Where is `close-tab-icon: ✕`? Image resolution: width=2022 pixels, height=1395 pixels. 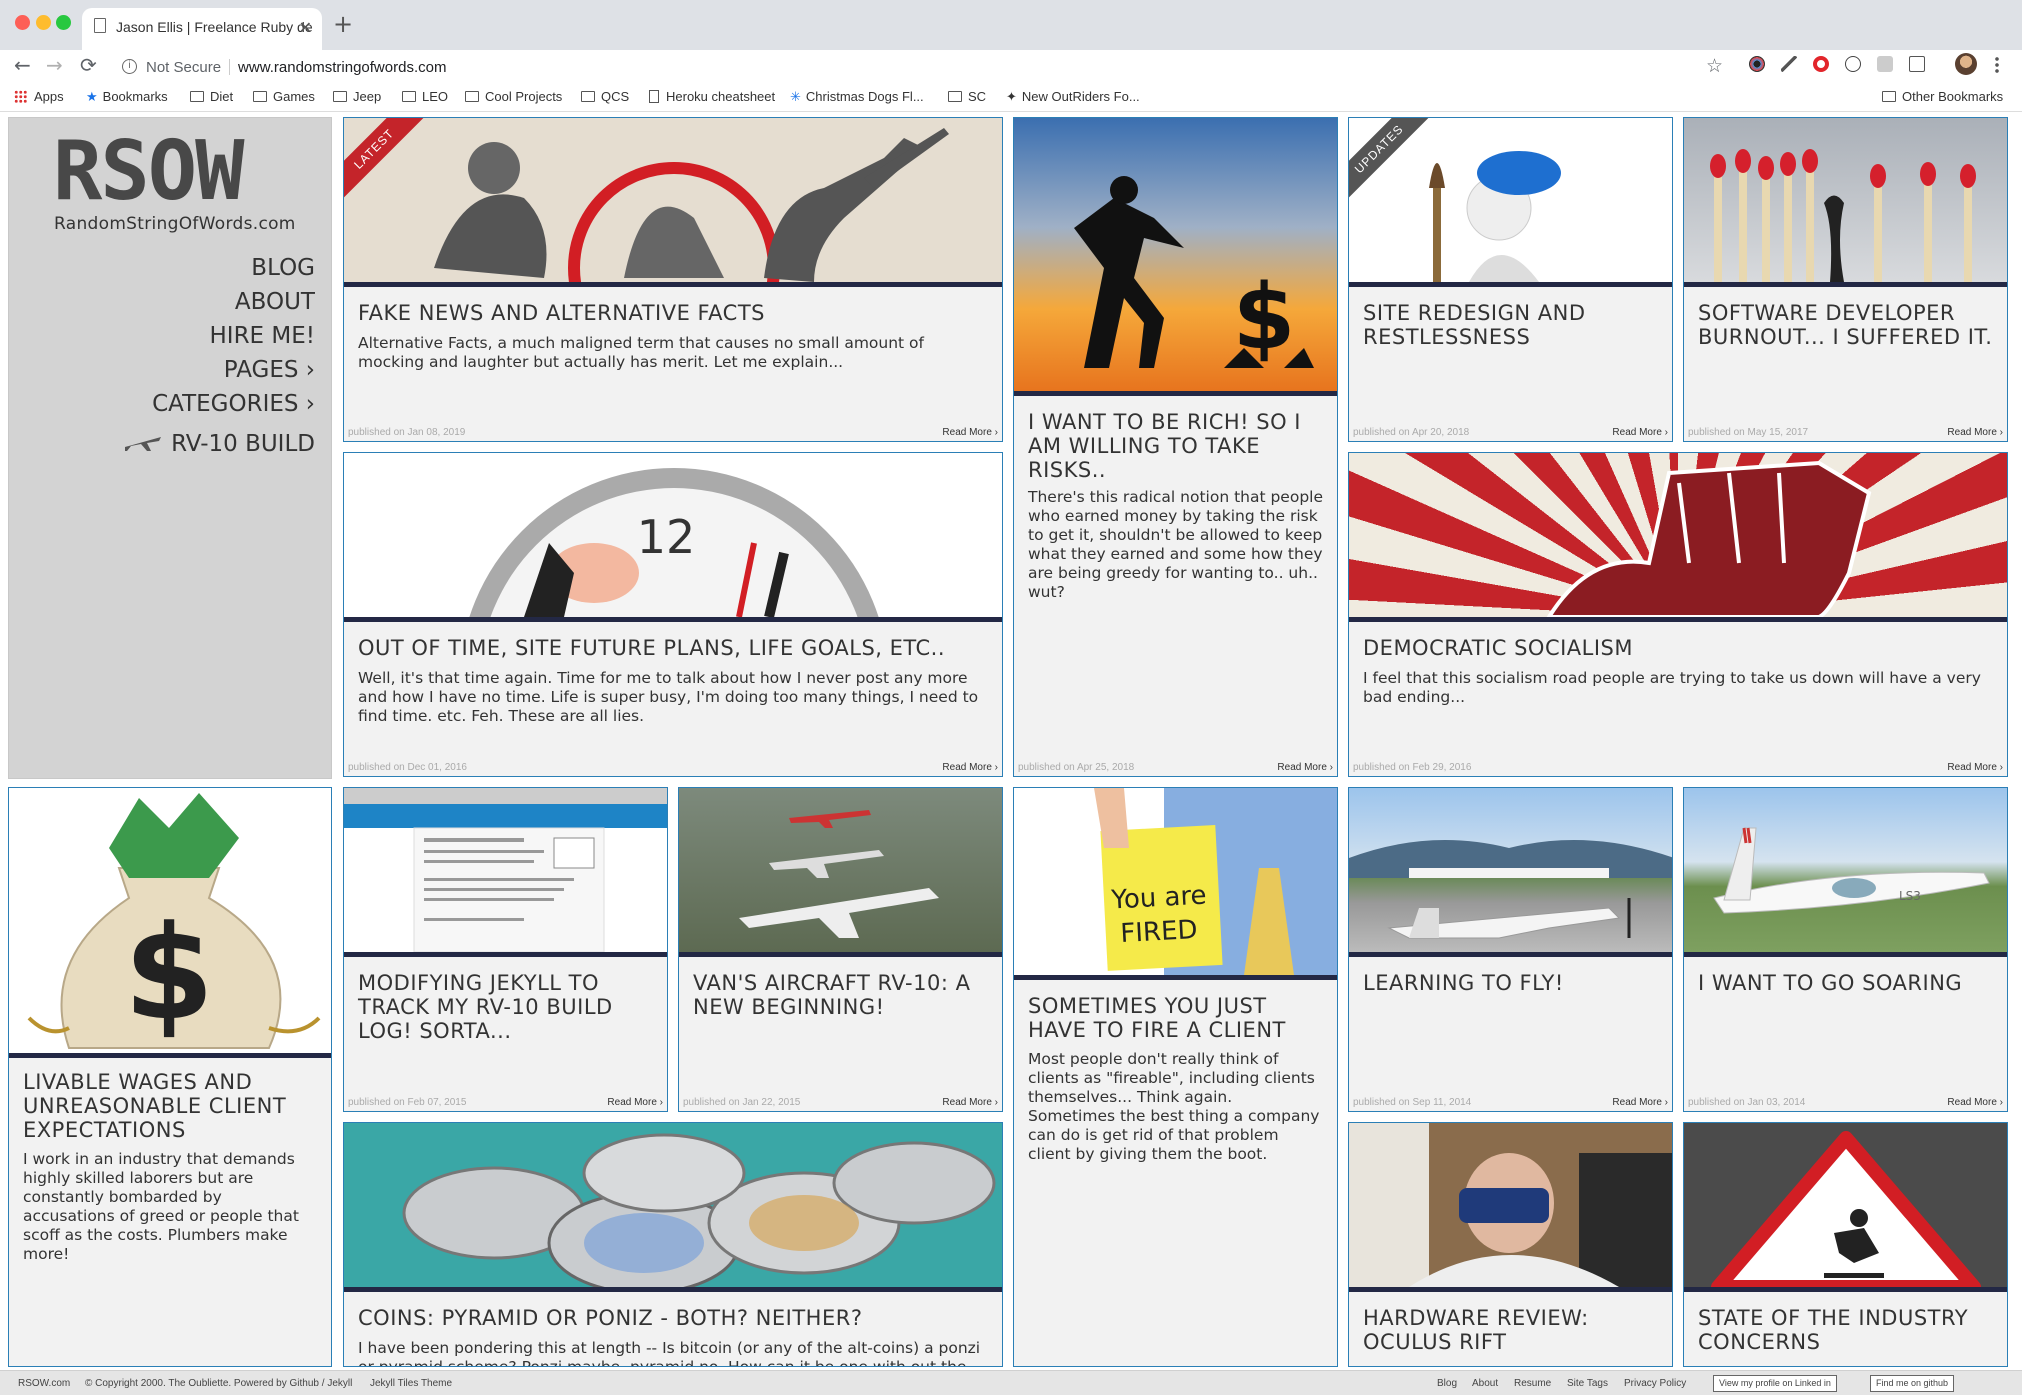
close-tab-icon: ✕ is located at coordinates (305, 28).